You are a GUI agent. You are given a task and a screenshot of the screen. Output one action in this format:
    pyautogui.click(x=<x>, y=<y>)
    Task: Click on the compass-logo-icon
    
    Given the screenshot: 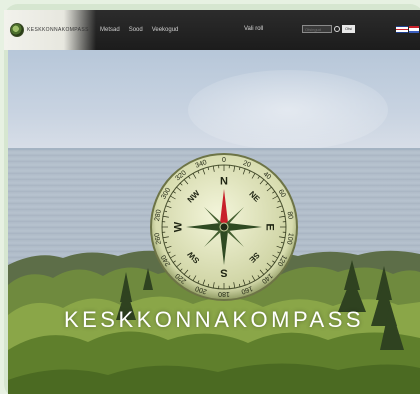 What is the action you would take?
    pyautogui.click(x=17, y=30)
    